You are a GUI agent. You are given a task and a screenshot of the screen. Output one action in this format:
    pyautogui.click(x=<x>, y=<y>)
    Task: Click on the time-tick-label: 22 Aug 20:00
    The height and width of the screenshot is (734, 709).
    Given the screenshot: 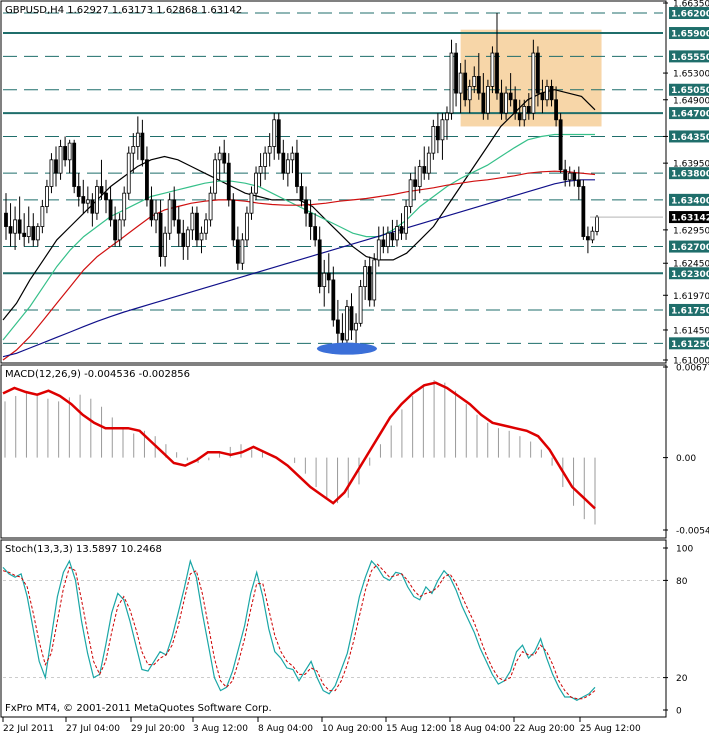 What is the action you would take?
    pyautogui.click(x=544, y=729)
    